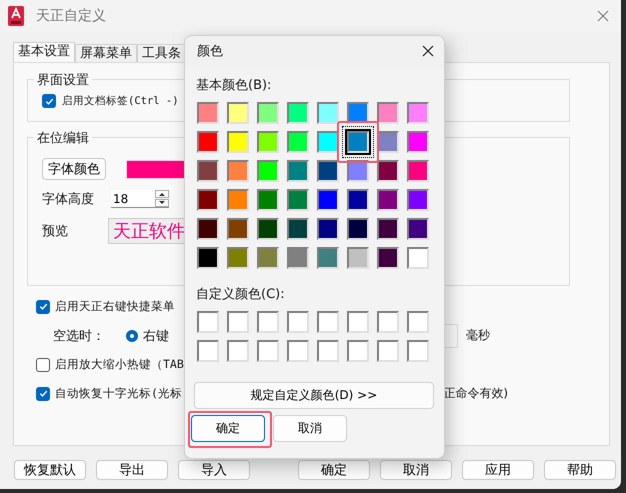 The width and height of the screenshot is (626, 493). I want to click on group-title: 在位编辑, so click(63, 138).